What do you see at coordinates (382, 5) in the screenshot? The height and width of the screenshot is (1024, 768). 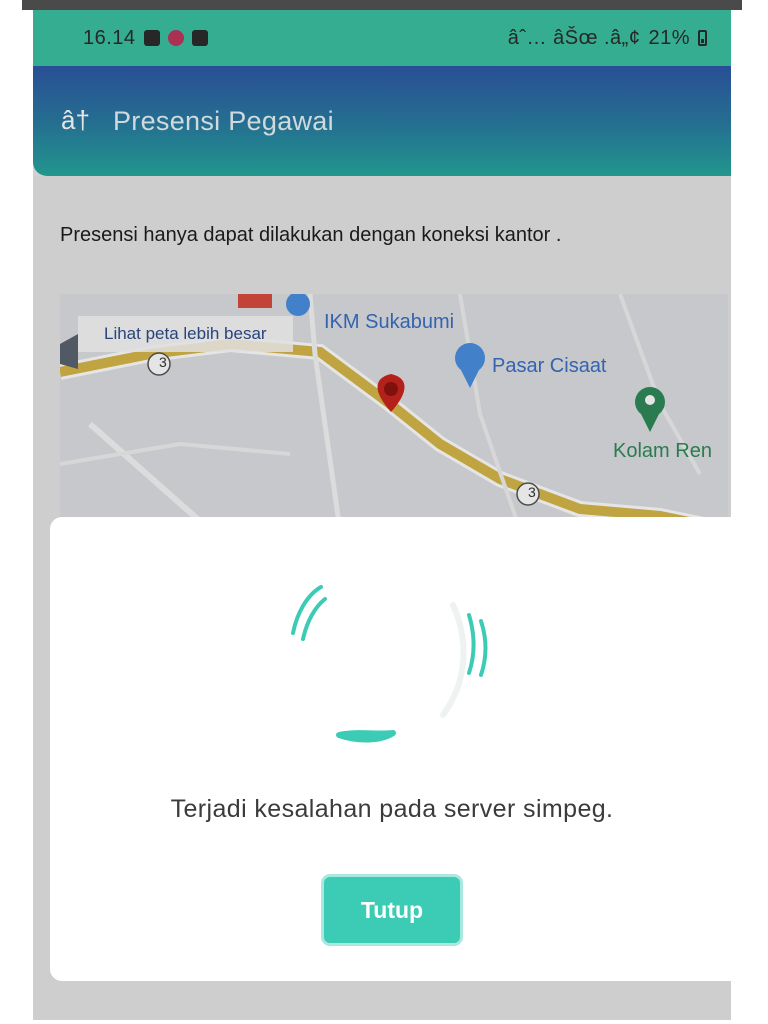 I see `device-bezel` at bounding box center [382, 5].